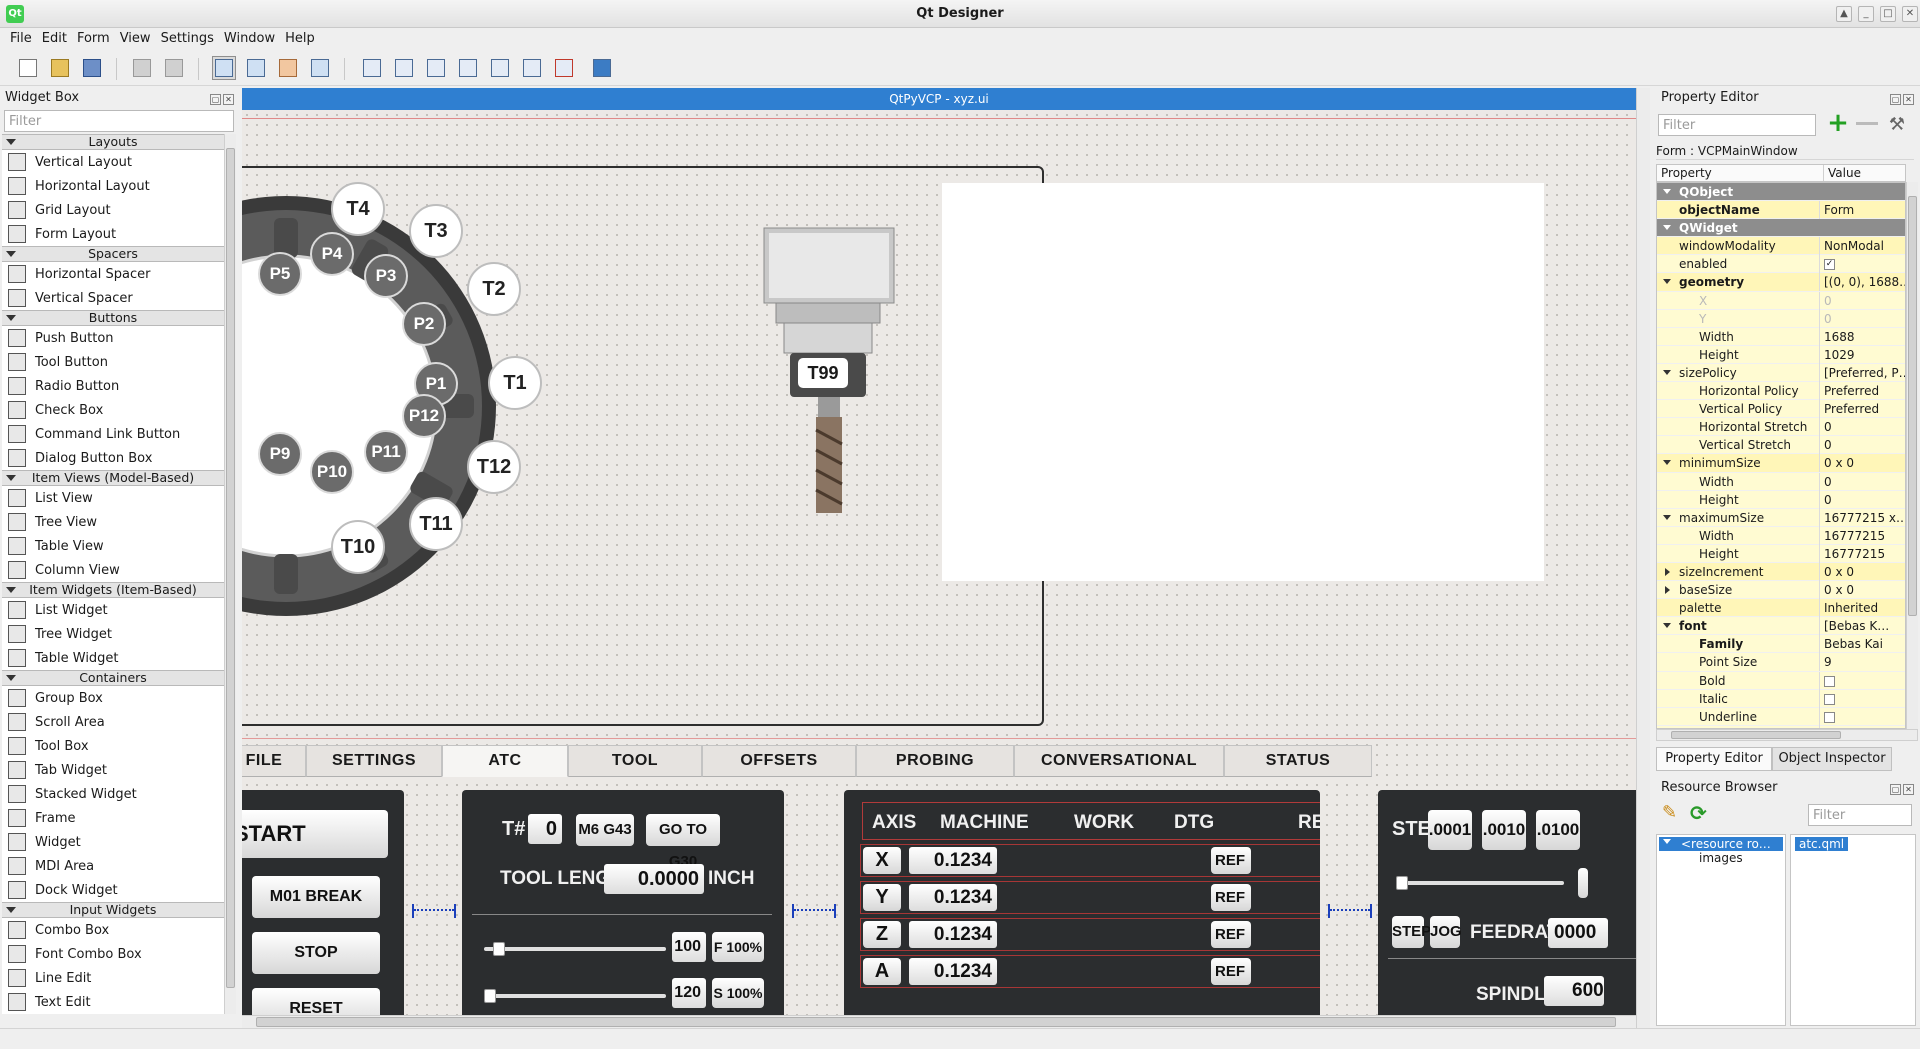  What do you see at coordinates (372, 68) in the screenshot?
I see `lay-out-horizontally-icon` at bounding box center [372, 68].